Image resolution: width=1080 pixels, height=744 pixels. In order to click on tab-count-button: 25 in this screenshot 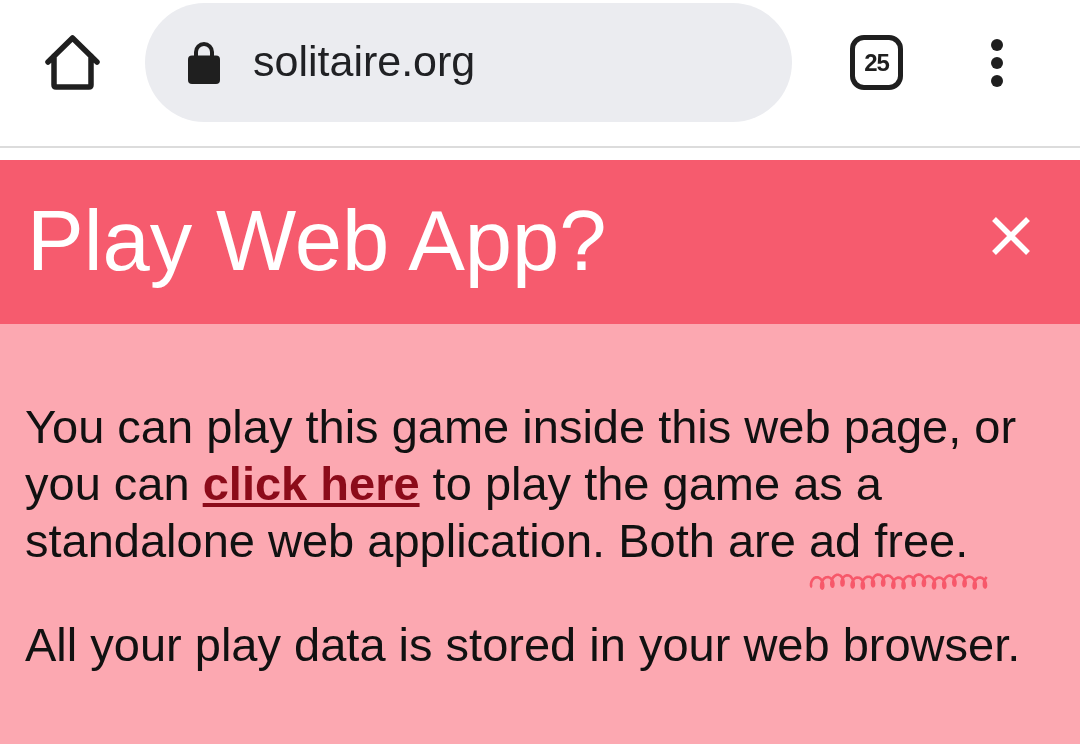, I will do `click(876, 62)`.